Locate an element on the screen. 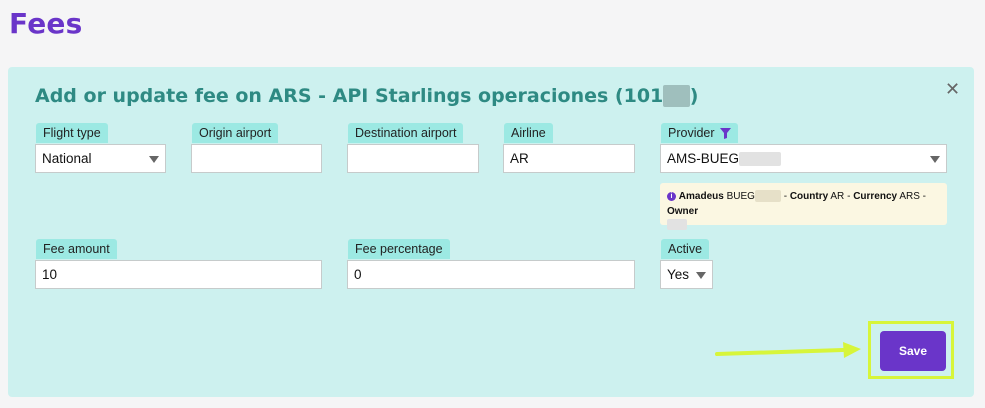  redacted-code is located at coordinates (767, 196).